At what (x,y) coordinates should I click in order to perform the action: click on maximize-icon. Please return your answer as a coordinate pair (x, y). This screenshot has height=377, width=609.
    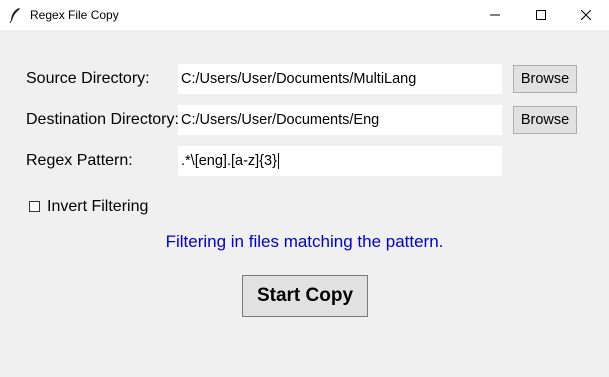
    Looking at the image, I should click on (541, 15).